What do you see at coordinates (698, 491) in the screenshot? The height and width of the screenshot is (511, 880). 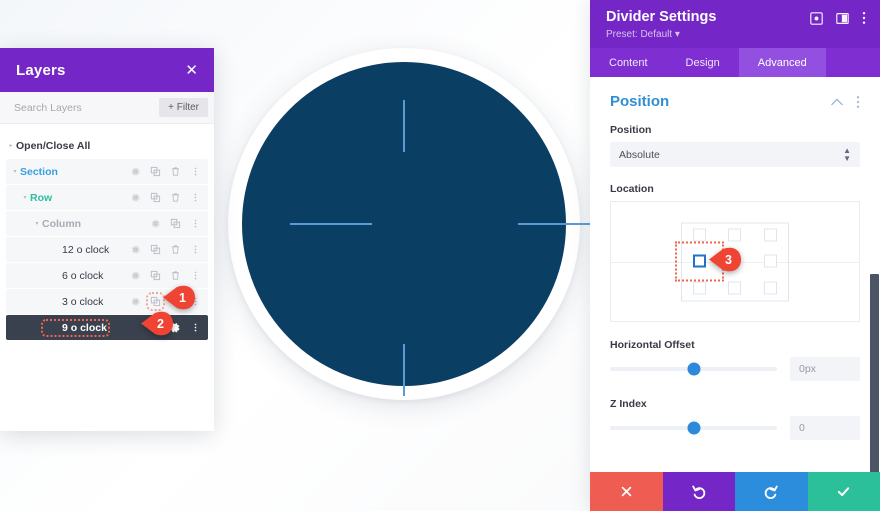 I see `undo-button` at bounding box center [698, 491].